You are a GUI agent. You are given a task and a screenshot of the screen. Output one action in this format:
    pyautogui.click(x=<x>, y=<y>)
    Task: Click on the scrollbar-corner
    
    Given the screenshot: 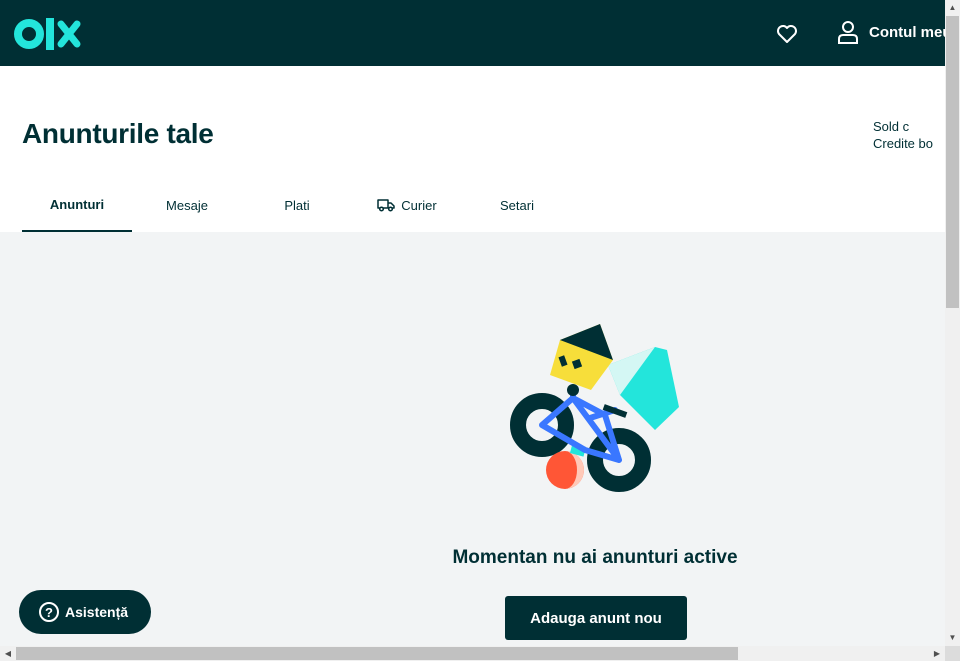 What is the action you would take?
    pyautogui.click(x=952, y=653)
    